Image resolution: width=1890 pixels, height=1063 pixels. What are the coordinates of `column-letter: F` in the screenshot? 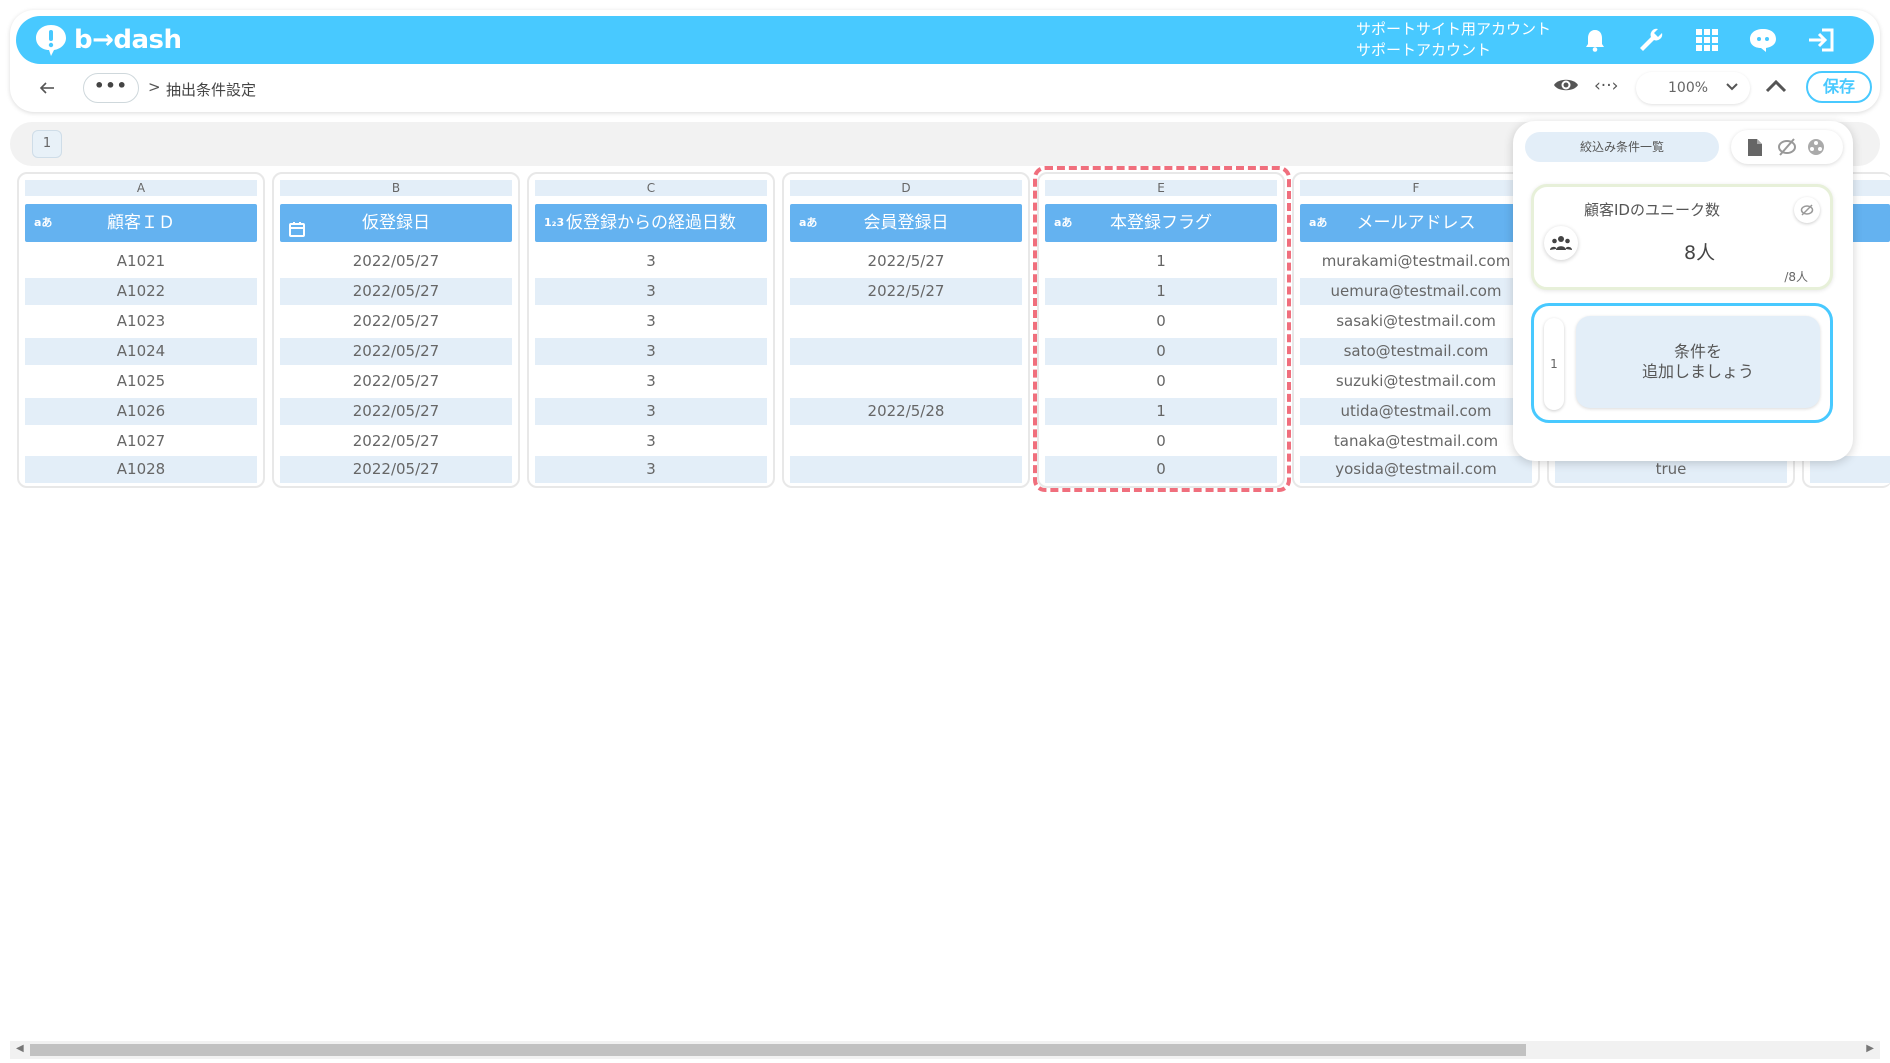 It's located at (1416, 188).